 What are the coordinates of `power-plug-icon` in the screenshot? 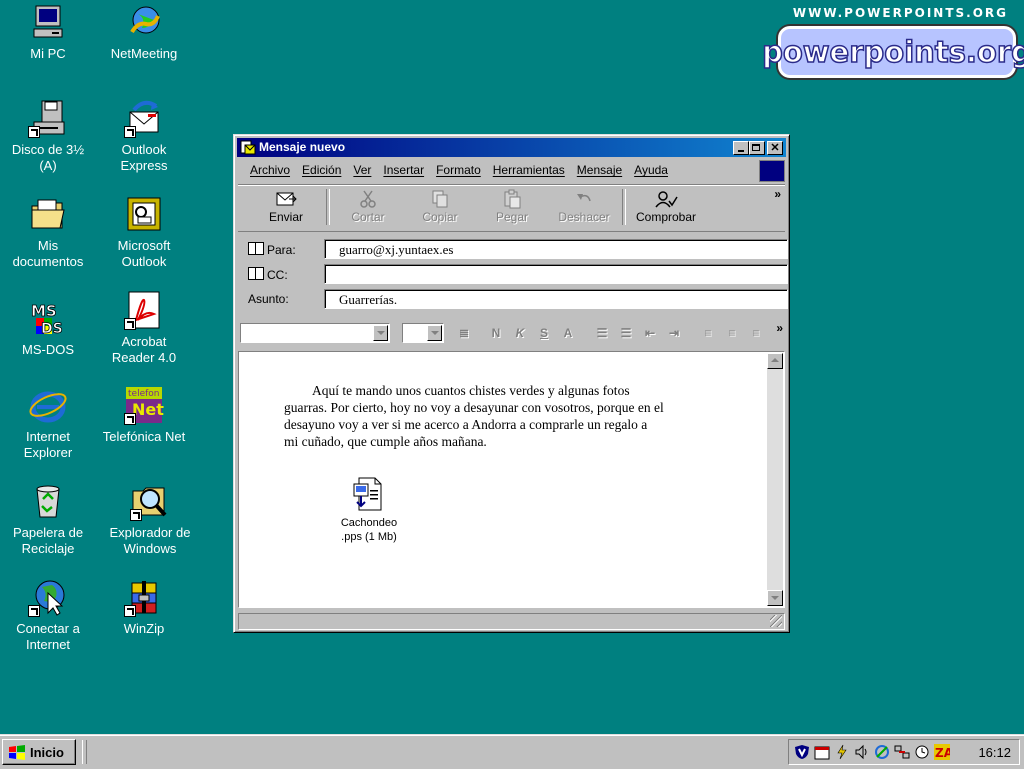 It's located at (842, 752).